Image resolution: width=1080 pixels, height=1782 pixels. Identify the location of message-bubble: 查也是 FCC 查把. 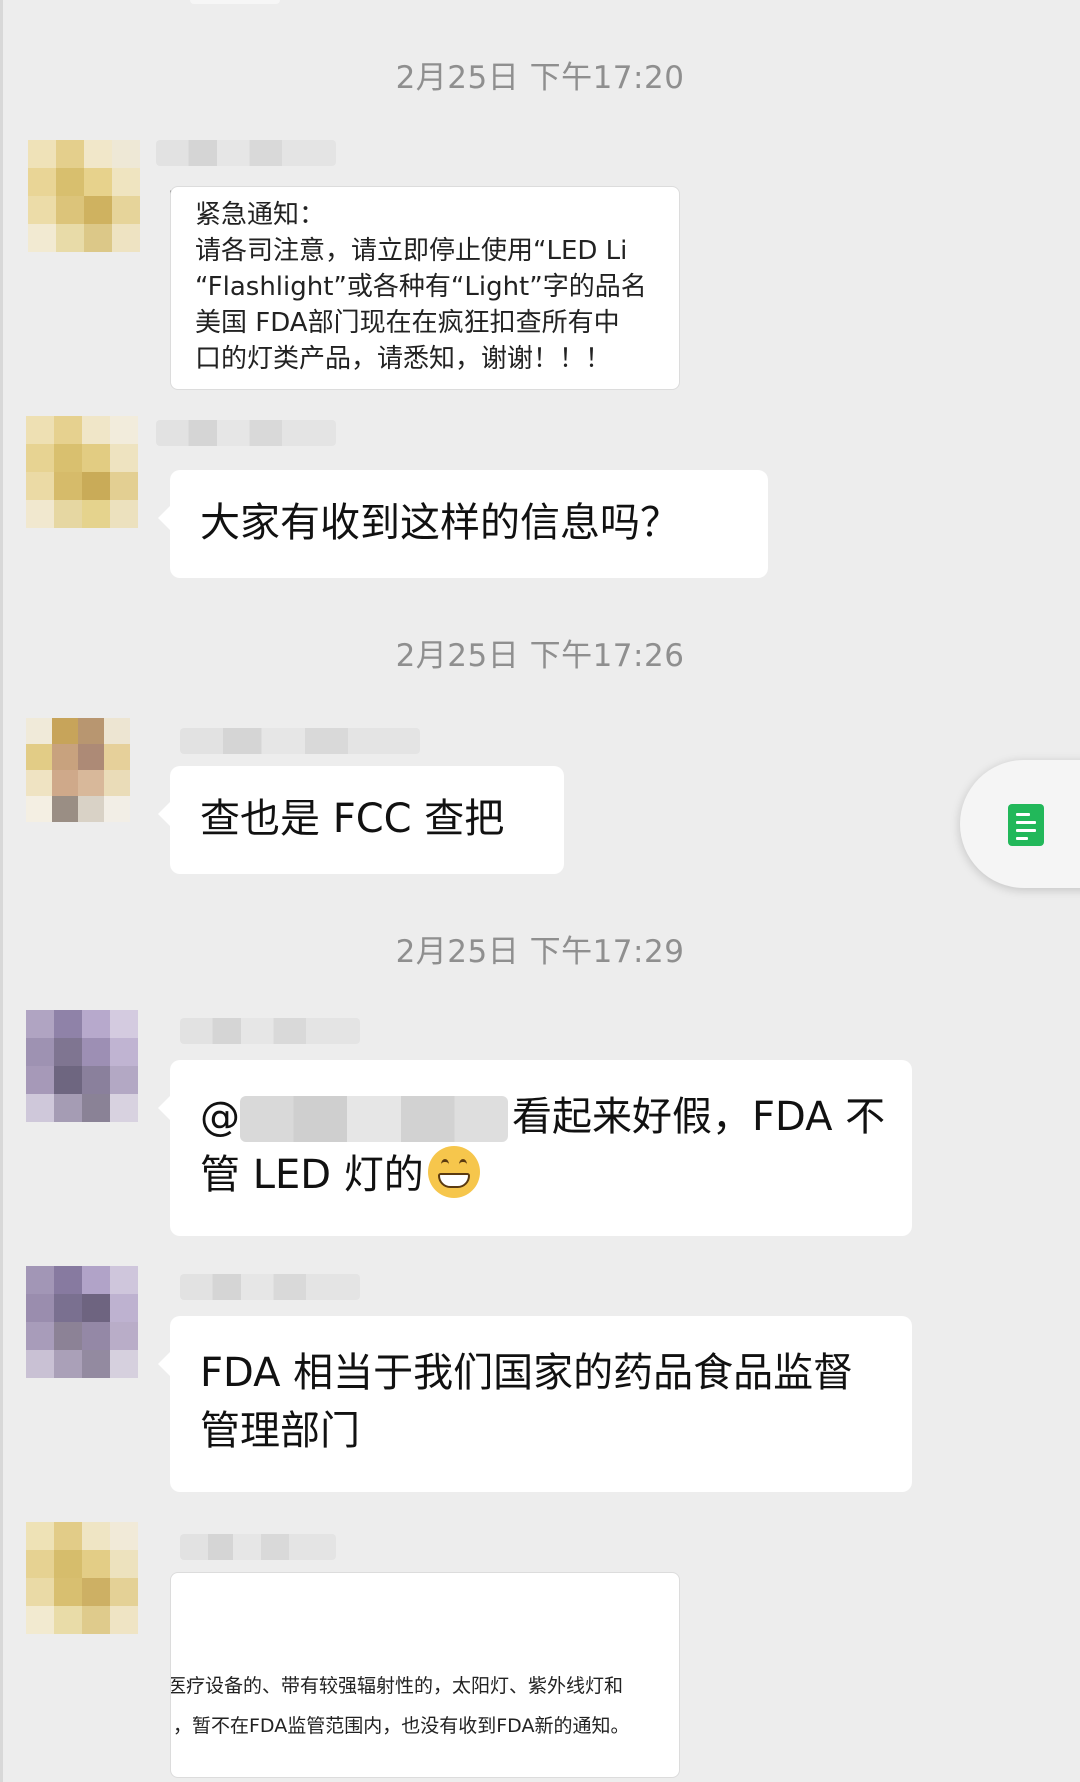
(361, 820).